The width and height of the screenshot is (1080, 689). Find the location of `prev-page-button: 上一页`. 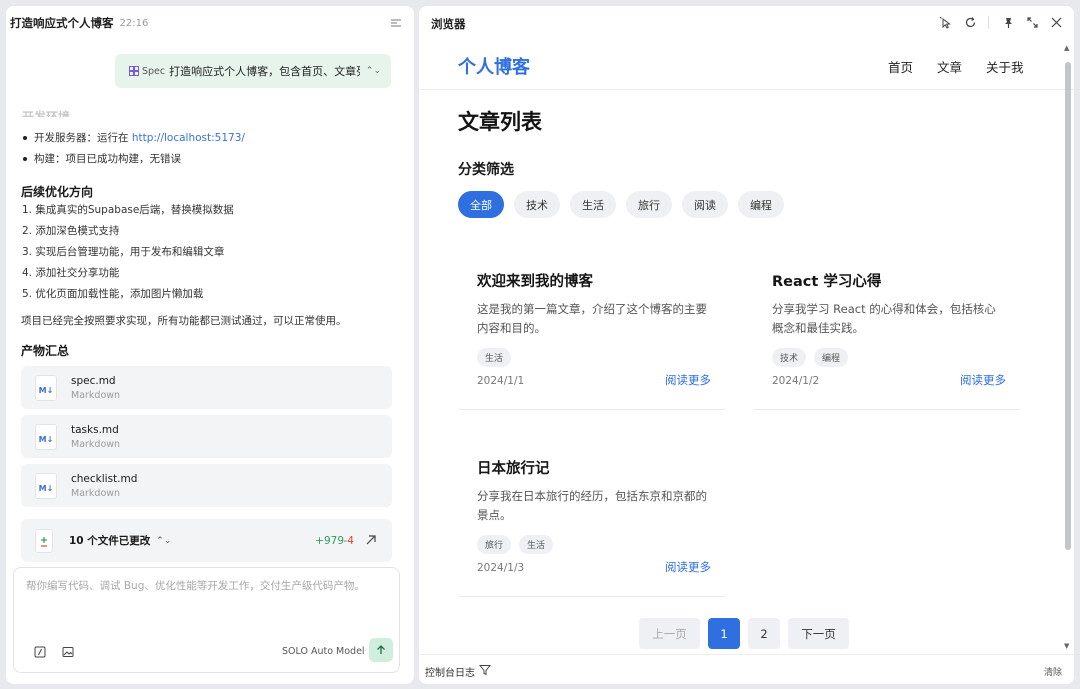

prev-page-button: 上一页 is located at coordinates (669, 633).